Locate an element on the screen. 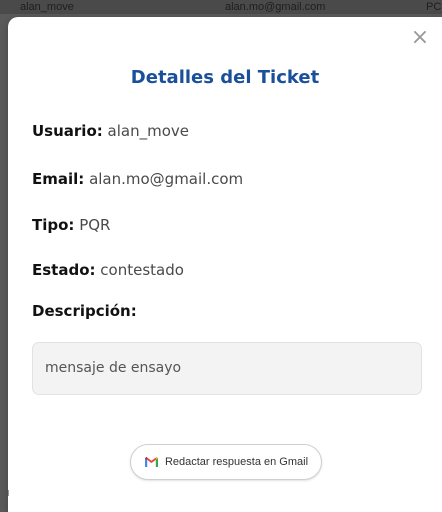  user-label: Usuario: is located at coordinates (67, 131).